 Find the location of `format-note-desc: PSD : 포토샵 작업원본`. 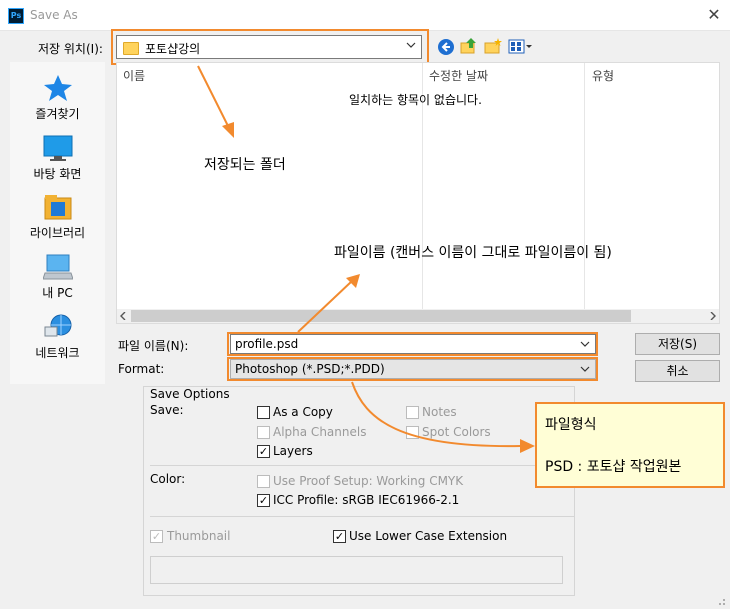

format-note-desc: PSD : 포토샵 작업원본 is located at coordinates (613, 467).